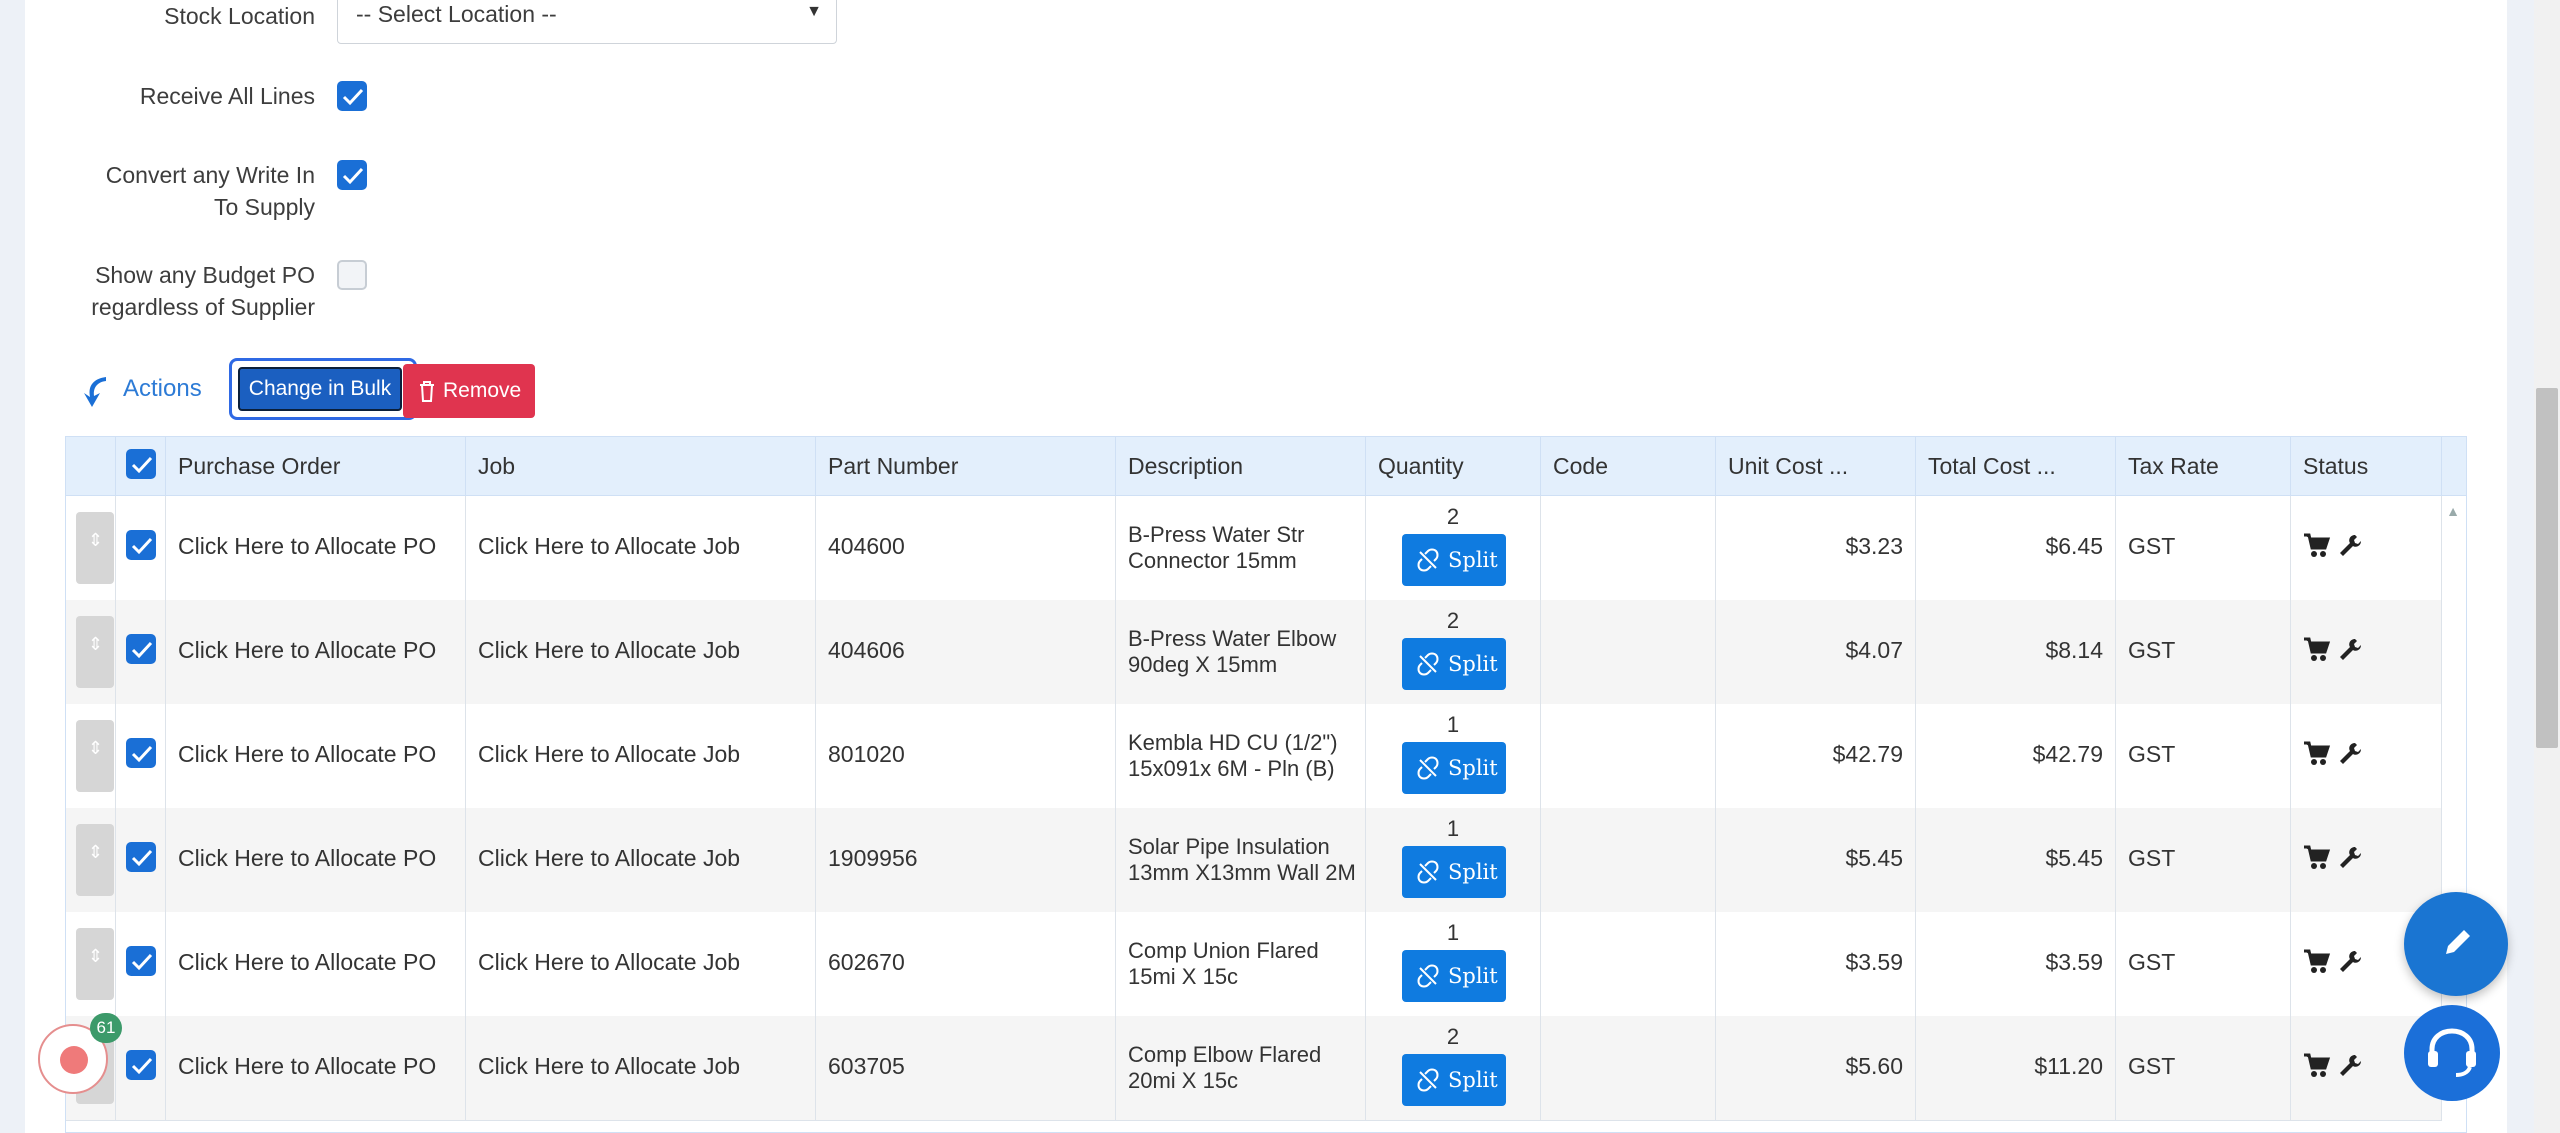  Describe the element at coordinates (1628, 466) in the screenshot. I see `header-code: Code` at that location.